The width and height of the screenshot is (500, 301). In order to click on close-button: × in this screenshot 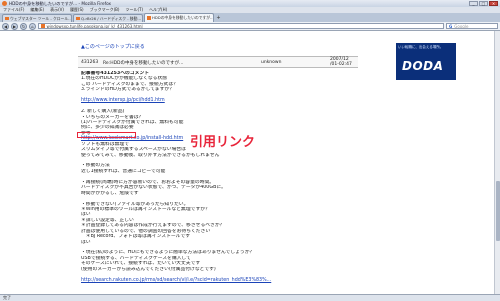, I will do `click(493, 3)`.